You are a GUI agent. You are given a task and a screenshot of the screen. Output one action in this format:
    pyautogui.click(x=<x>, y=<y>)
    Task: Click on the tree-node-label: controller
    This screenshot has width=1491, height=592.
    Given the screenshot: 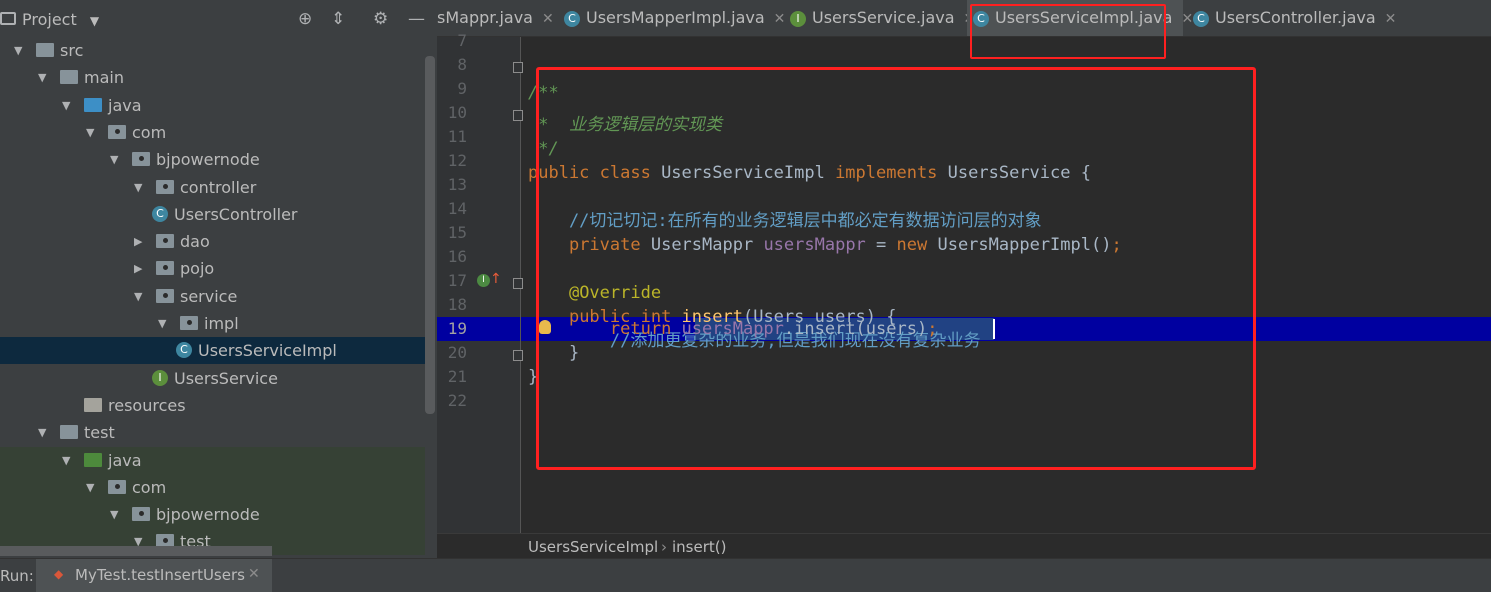 What is the action you would take?
    pyautogui.click(x=218, y=187)
    